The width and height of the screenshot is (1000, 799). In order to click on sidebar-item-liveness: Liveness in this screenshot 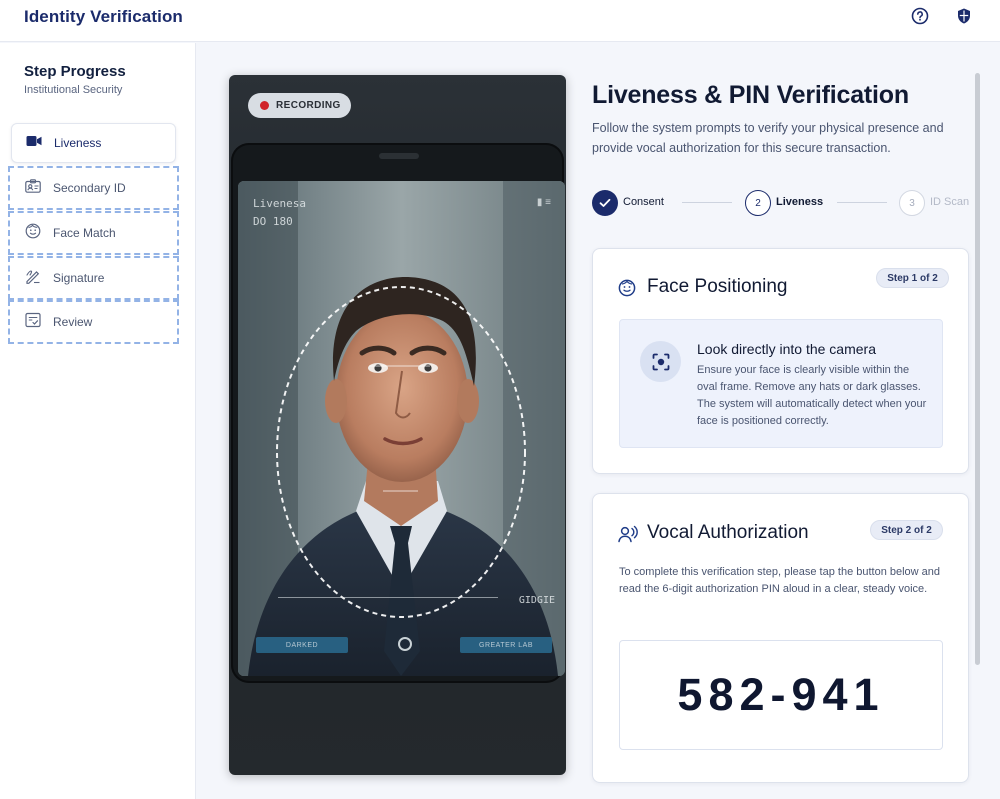, I will do `click(93, 143)`.